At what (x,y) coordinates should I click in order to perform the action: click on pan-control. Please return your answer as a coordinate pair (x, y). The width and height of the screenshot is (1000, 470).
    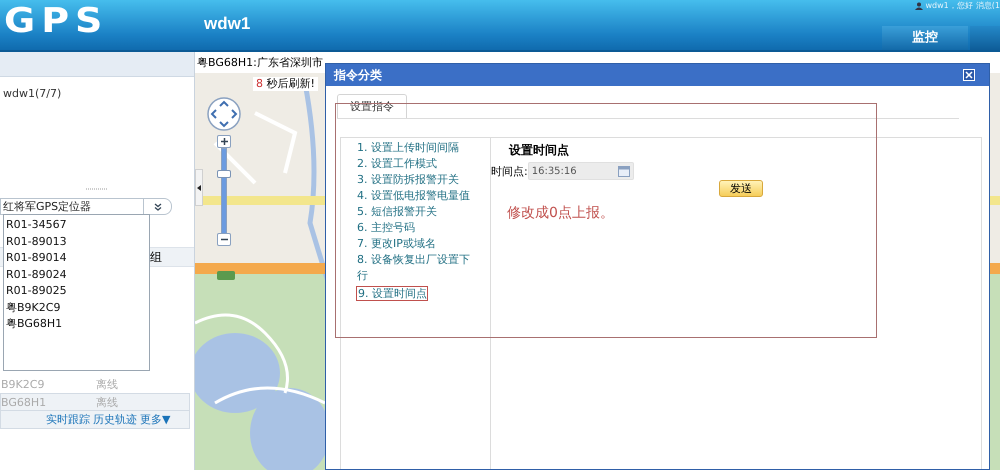
    Looking at the image, I should click on (224, 114).